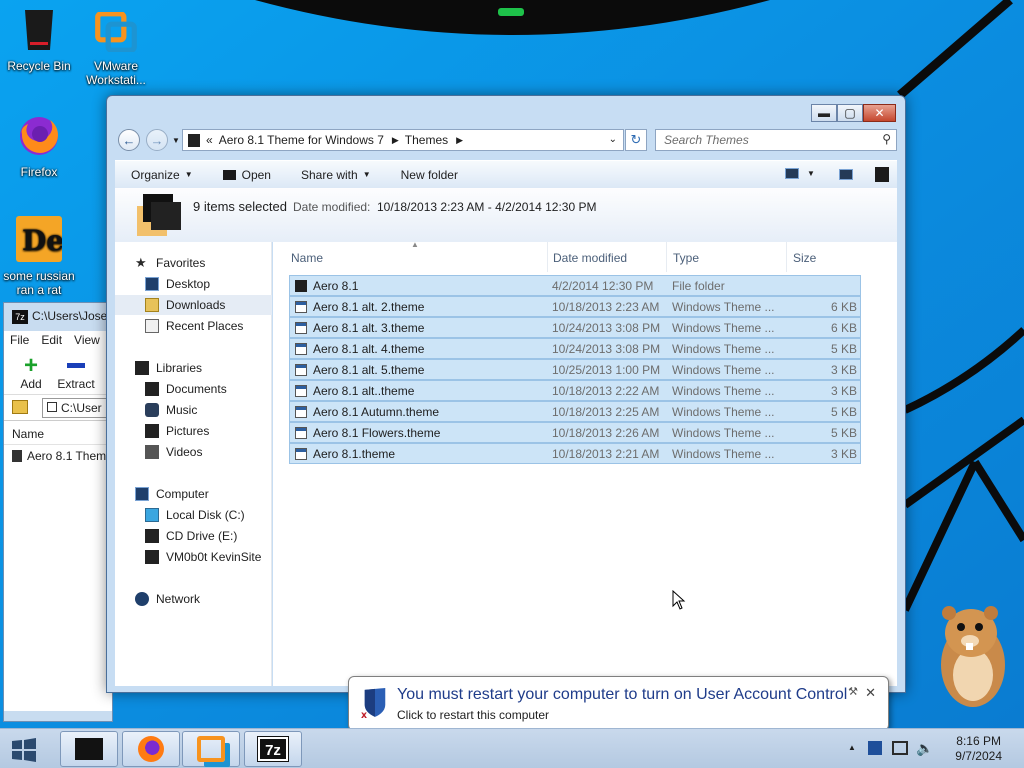 The width and height of the screenshot is (1024, 768). I want to click on new-folder-button: New folder, so click(429, 175).